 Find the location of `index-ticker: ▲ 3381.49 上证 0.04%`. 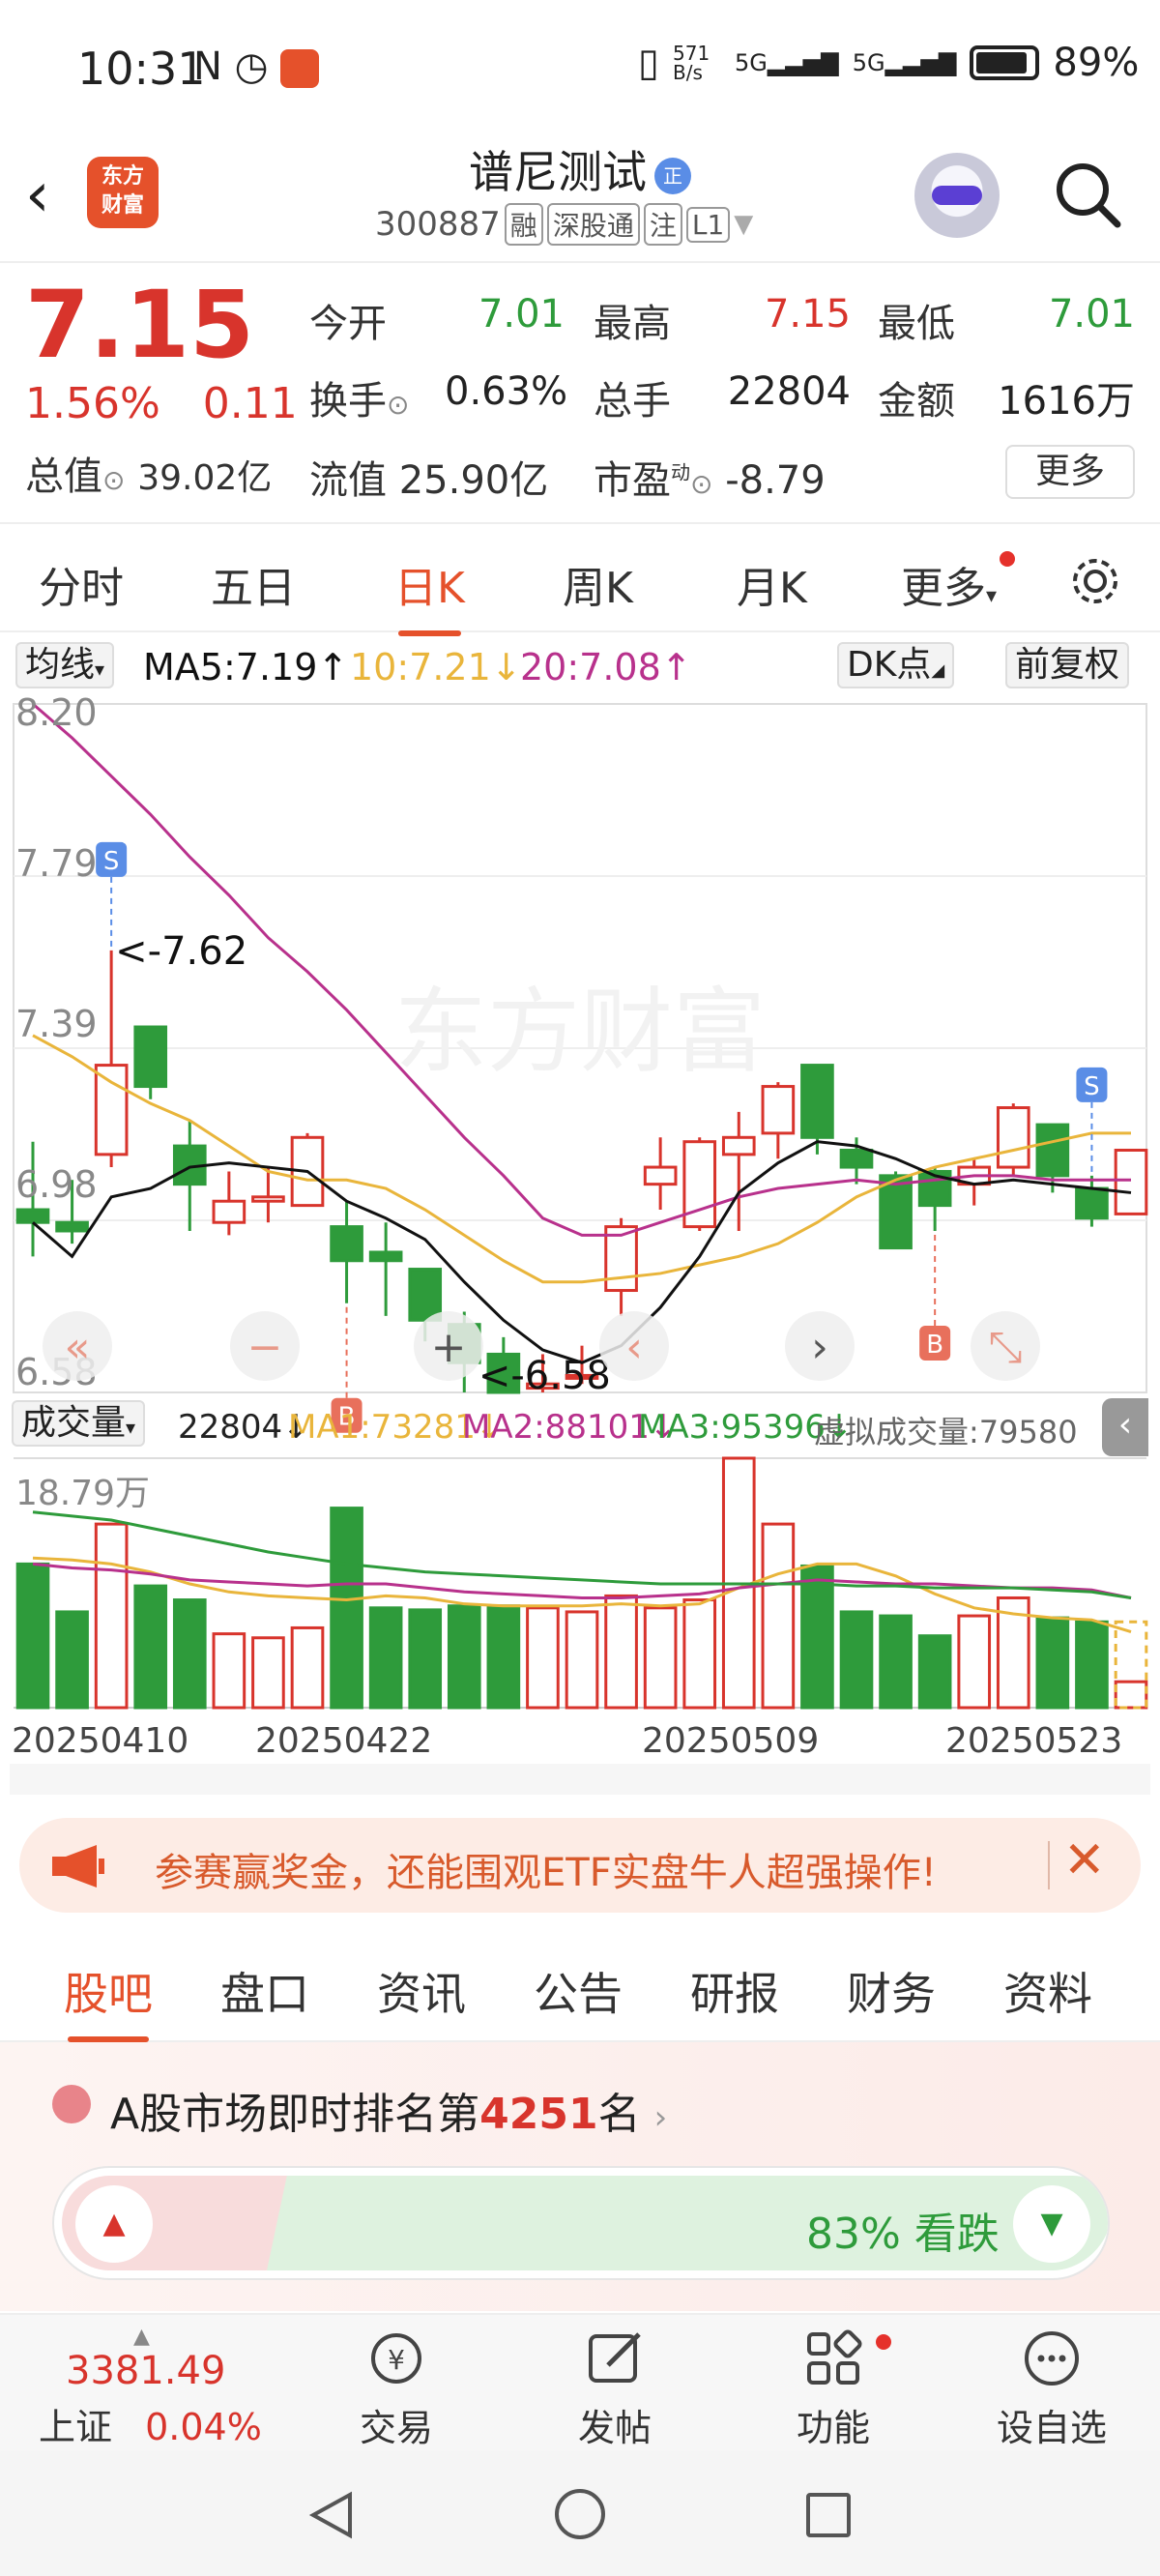

index-ticker: ▲ 3381.49 上证 0.04% is located at coordinates (164, 2387).